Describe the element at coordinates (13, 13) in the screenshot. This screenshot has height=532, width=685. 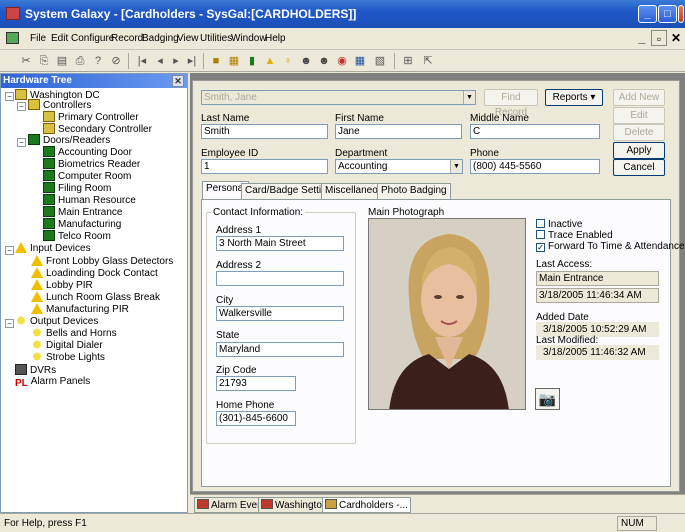
I see `app-icon` at that location.